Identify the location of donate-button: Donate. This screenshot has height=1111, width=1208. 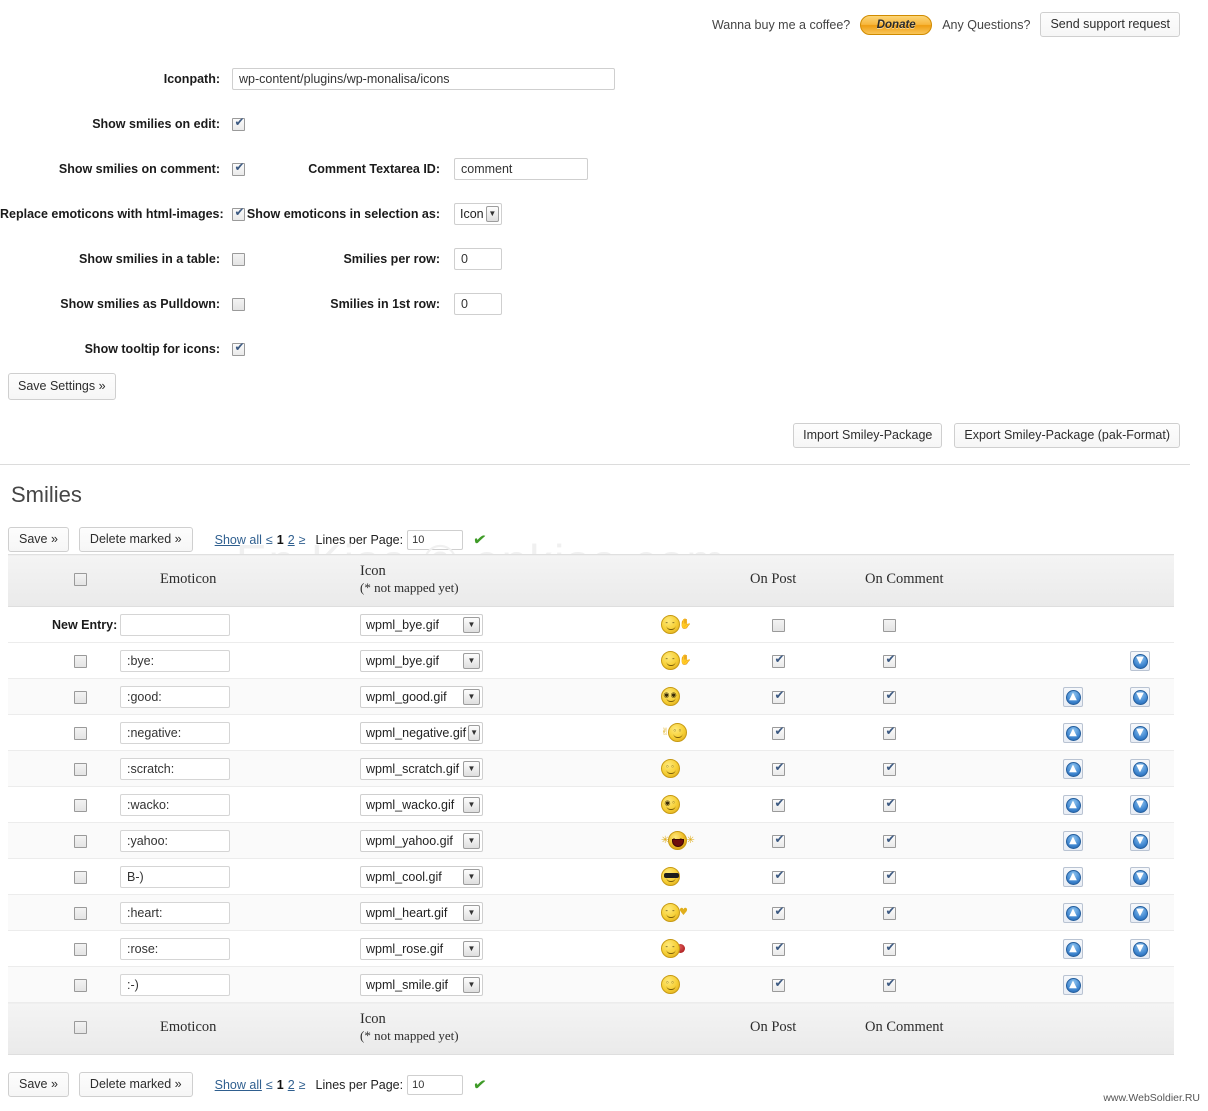
(896, 24).